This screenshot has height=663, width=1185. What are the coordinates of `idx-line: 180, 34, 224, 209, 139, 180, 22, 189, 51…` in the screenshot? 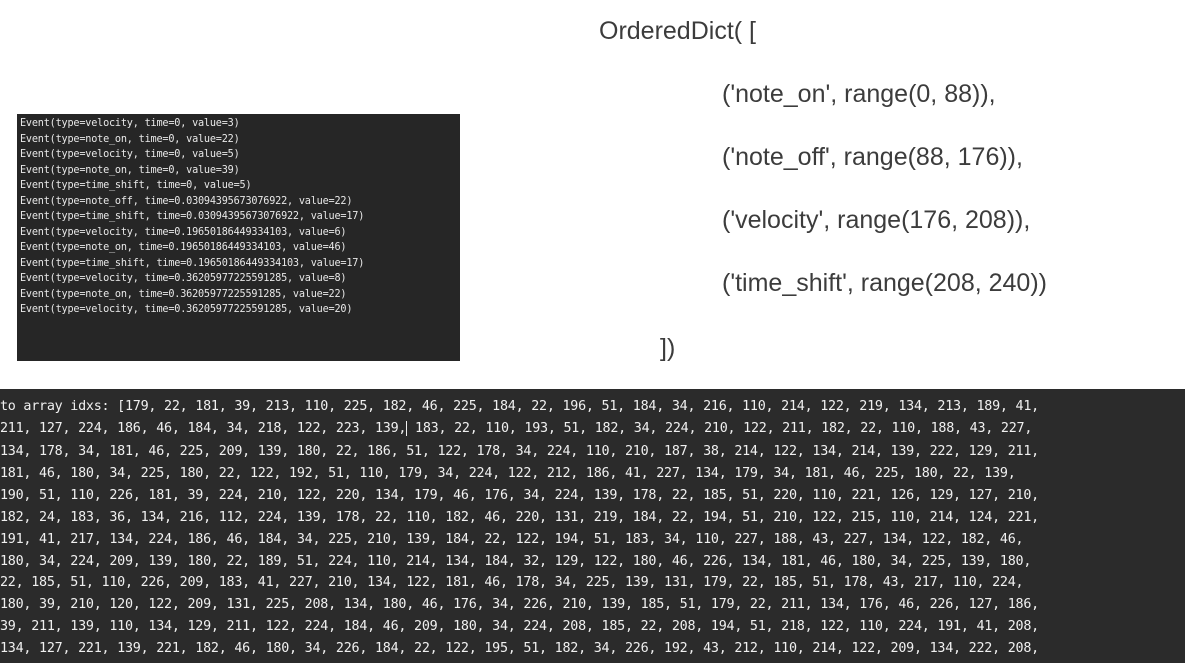 It's located at (519, 561).